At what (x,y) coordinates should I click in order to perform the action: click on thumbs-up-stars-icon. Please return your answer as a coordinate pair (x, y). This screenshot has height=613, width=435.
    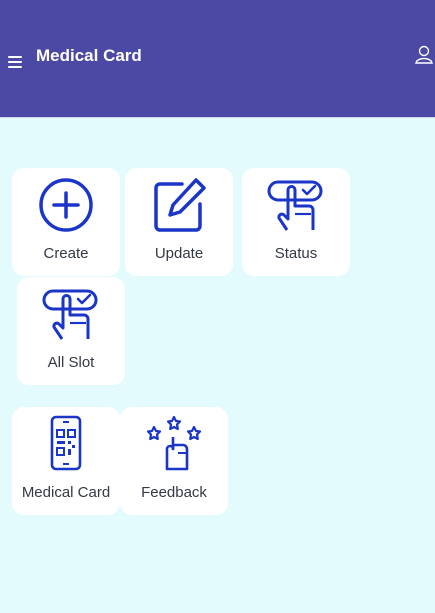
    Looking at the image, I should click on (174, 443).